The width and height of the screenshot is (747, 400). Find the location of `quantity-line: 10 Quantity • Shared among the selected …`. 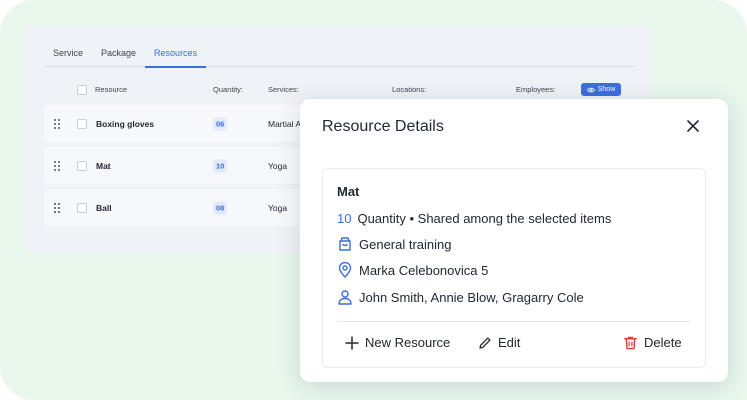

quantity-line: 10 Quantity • Shared among the selected … is located at coordinates (474, 218).